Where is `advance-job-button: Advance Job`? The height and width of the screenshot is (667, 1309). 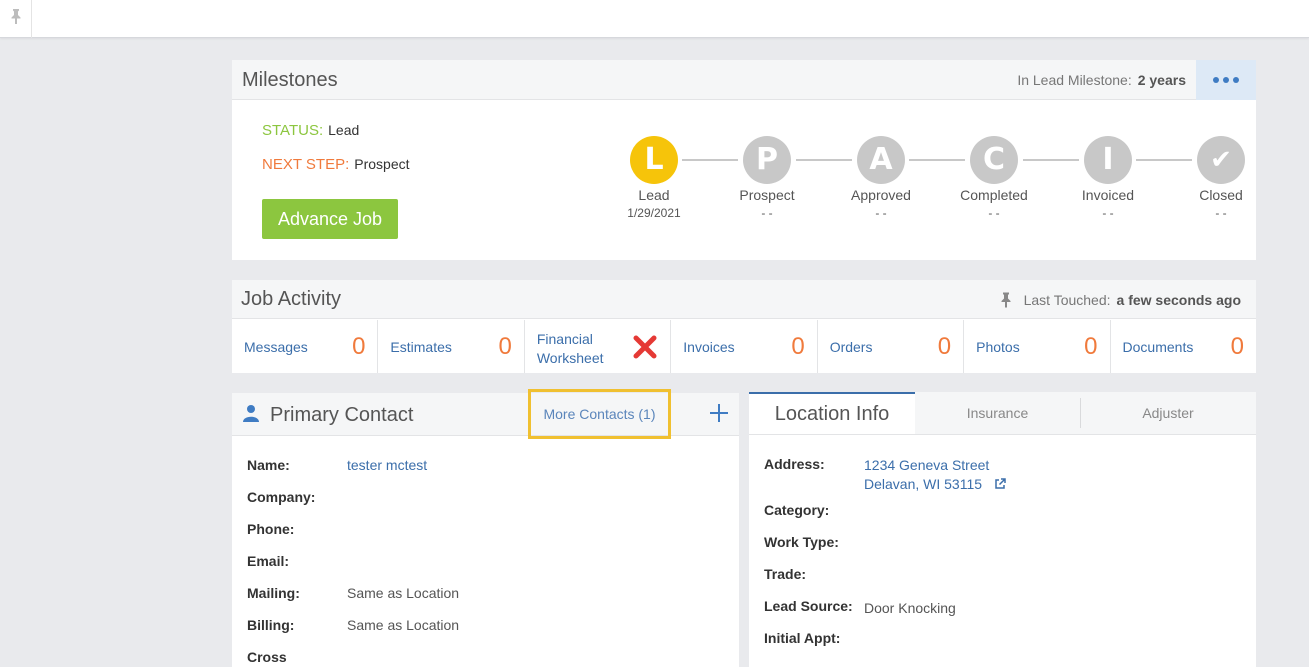 advance-job-button: Advance Job is located at coordinates (330, 219).